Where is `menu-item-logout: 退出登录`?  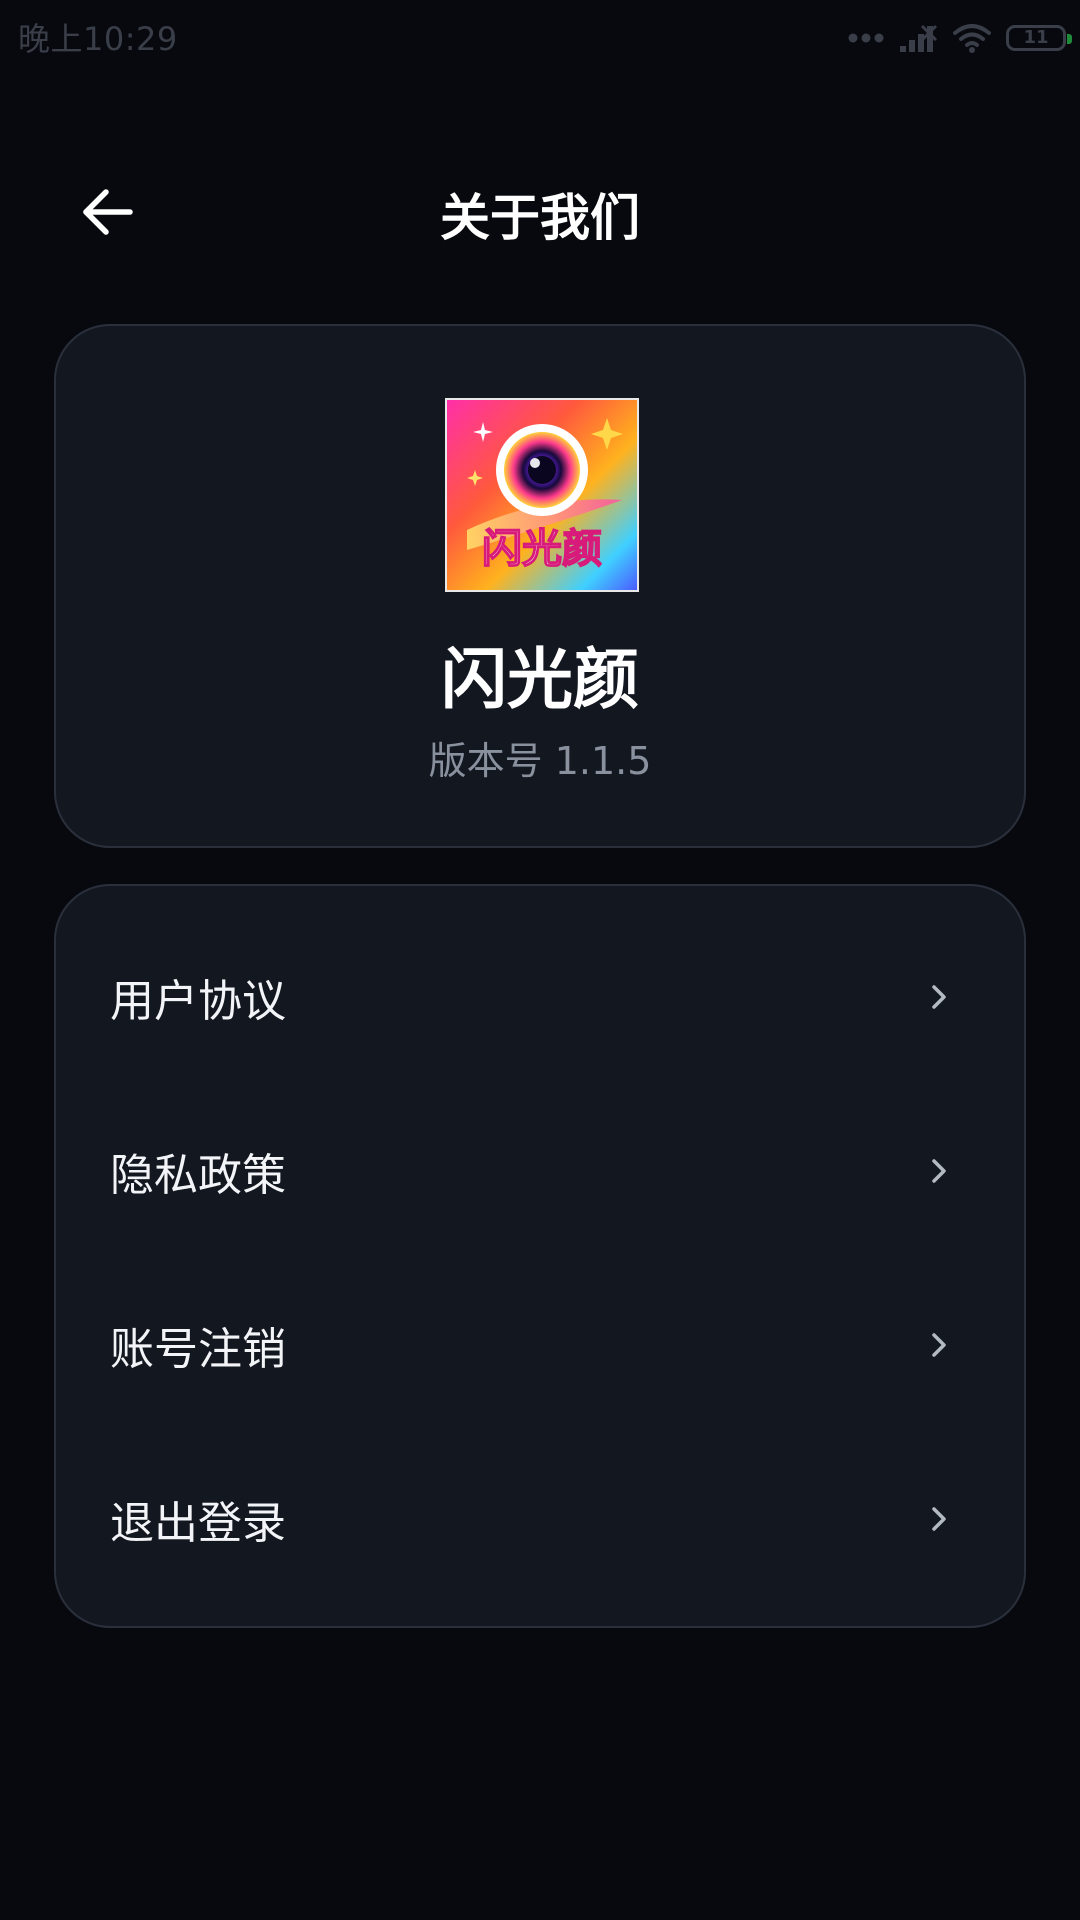 menu-item-logout: 退出登录 is located at coordinates (540, 1519).